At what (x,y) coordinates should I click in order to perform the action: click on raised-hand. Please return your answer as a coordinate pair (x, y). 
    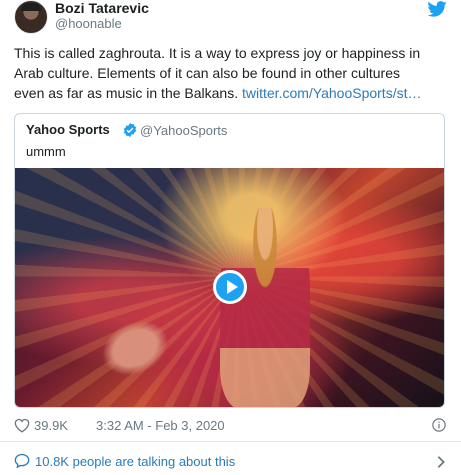
    Looking at the image, I should click on (135, 348).